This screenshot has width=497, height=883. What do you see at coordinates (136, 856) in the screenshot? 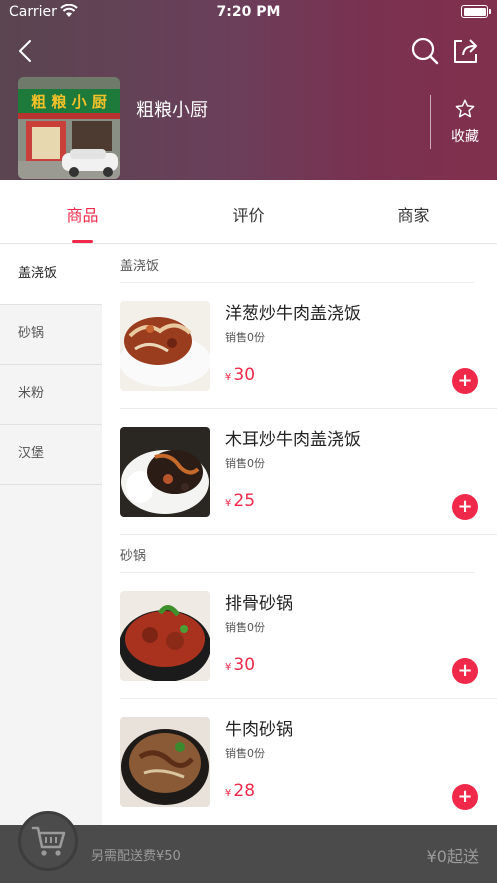
I see `delivery-fee-text: 另需配送费¥50` at bounding box center [136, 856].